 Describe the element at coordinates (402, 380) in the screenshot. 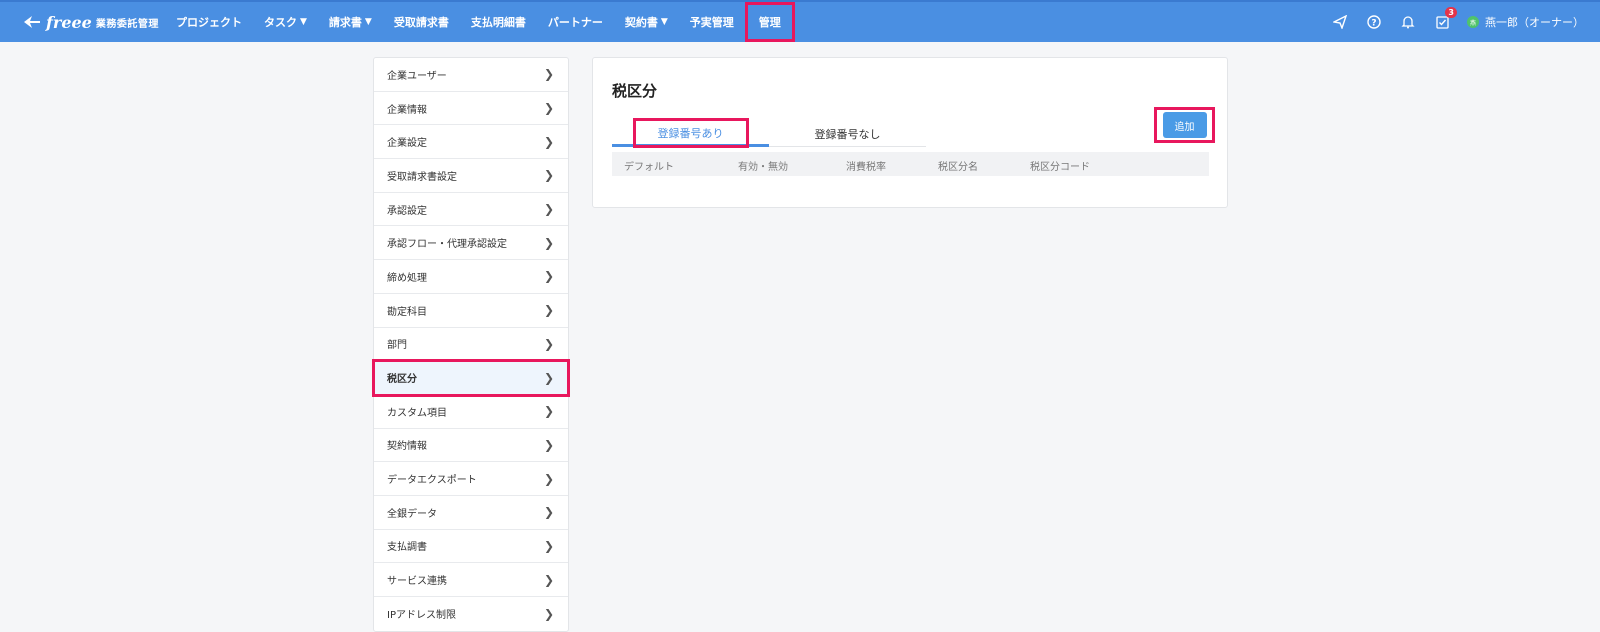

I see `sidebar-item-label: 税区分` at that location.